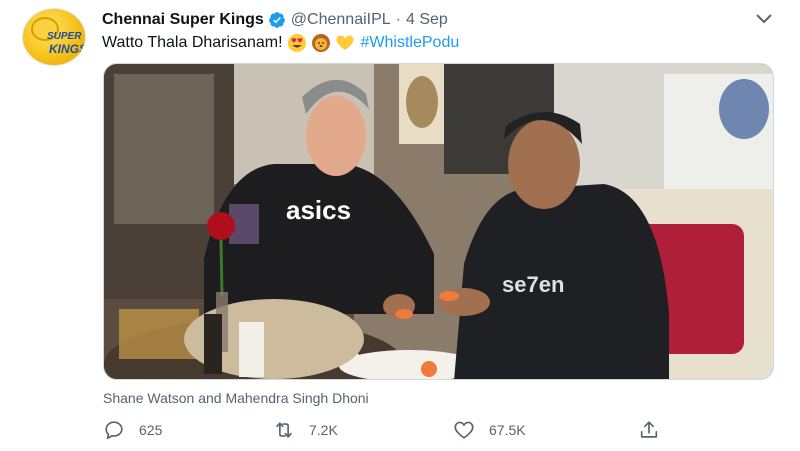 This screenshot has width=800, height=451. Describe the element at coordinates (464, 430) in the screenshot. I see `heart-icon` at that location.